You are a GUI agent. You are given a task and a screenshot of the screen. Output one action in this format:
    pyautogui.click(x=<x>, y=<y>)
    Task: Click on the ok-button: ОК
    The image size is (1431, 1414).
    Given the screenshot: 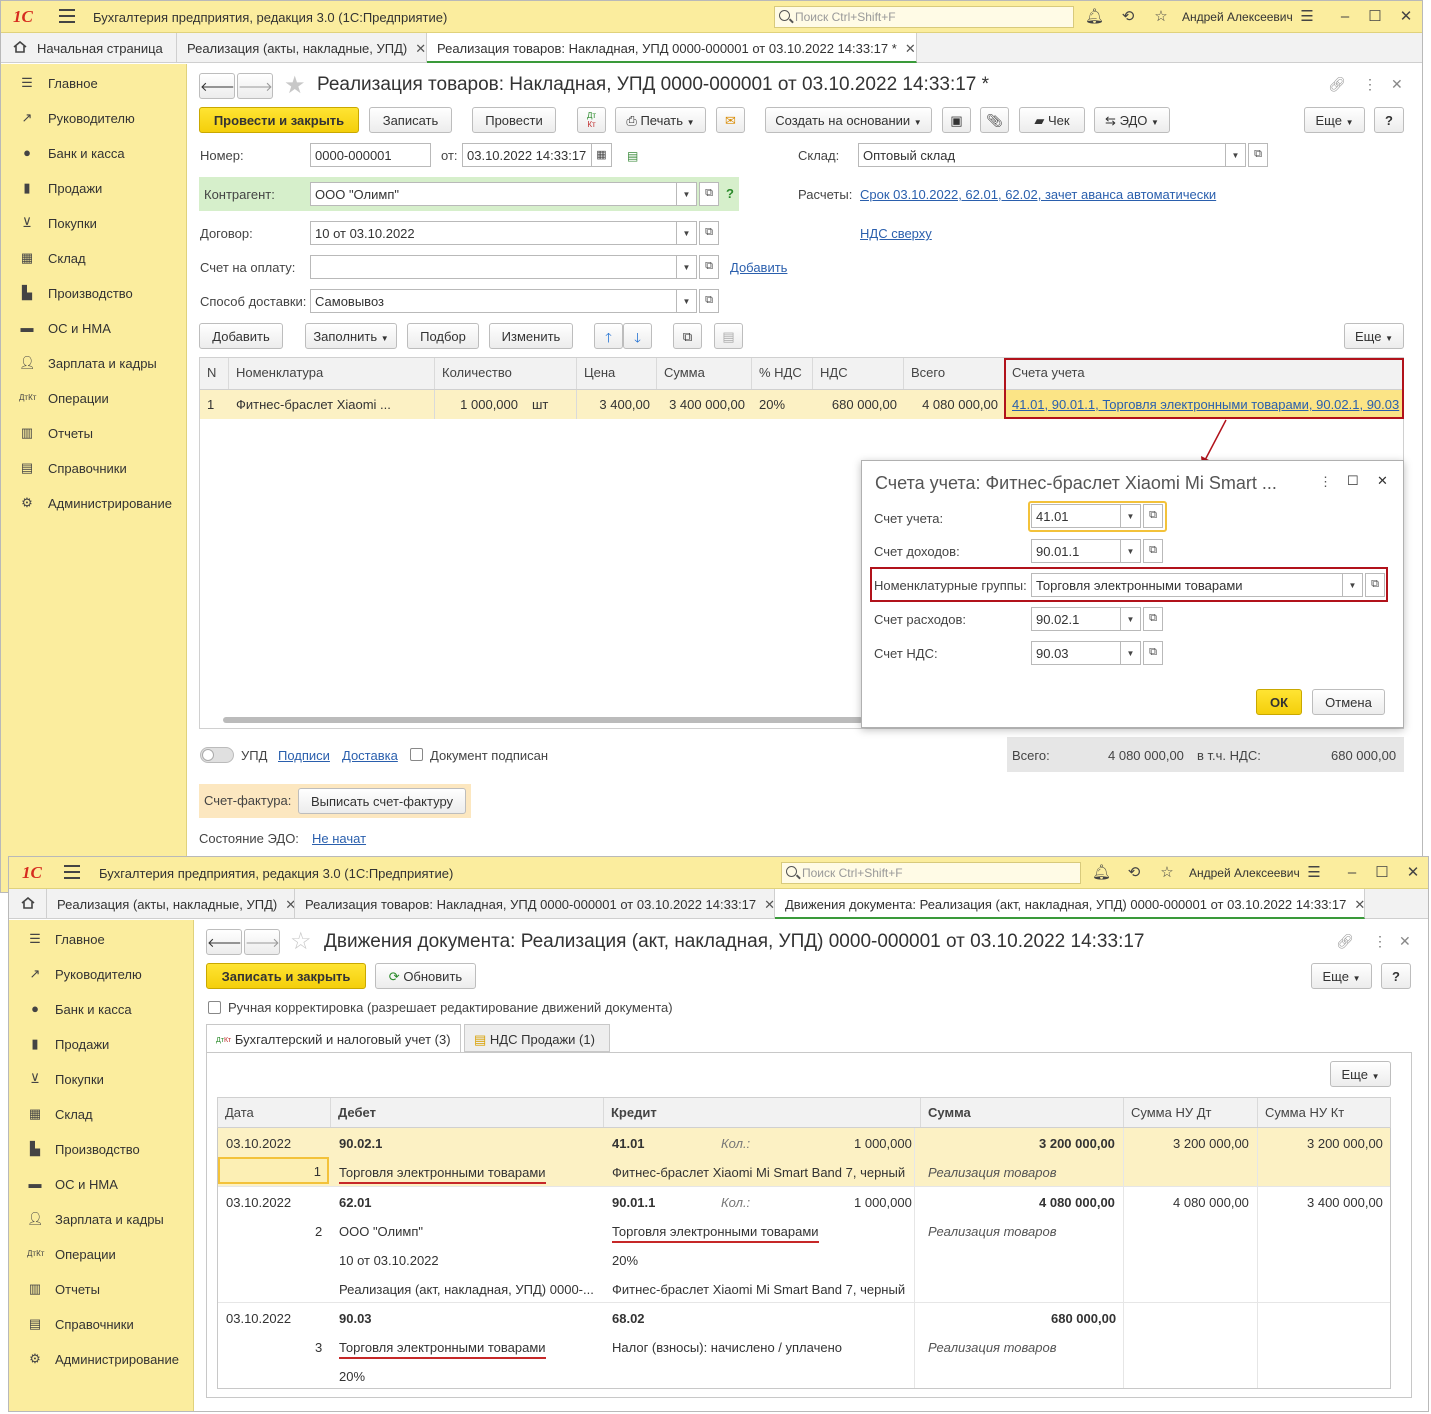 What is the action you would take?
    pyautogui.click(x=1279, y=702)
    